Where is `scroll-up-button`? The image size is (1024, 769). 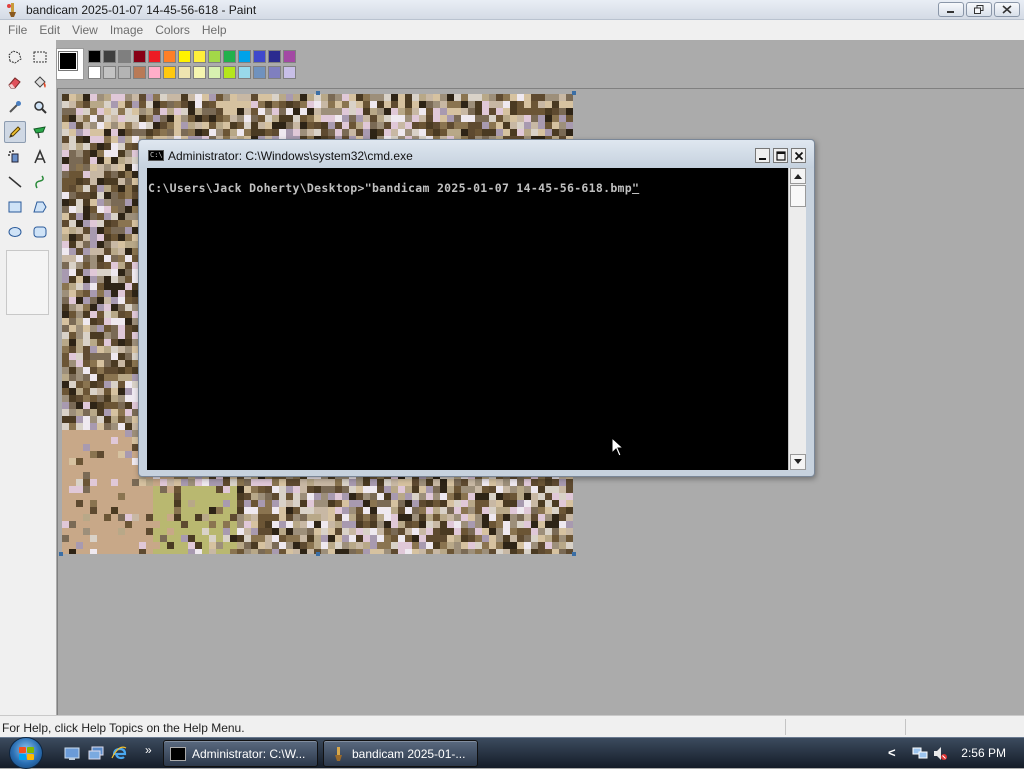
scroll-up-button is located at coordinates (798, 176).